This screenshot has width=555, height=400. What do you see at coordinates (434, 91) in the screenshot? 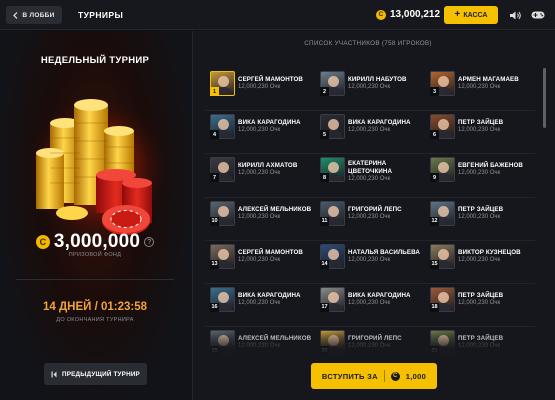
I see `player-rank: 3` at bounding box center [434, 91].